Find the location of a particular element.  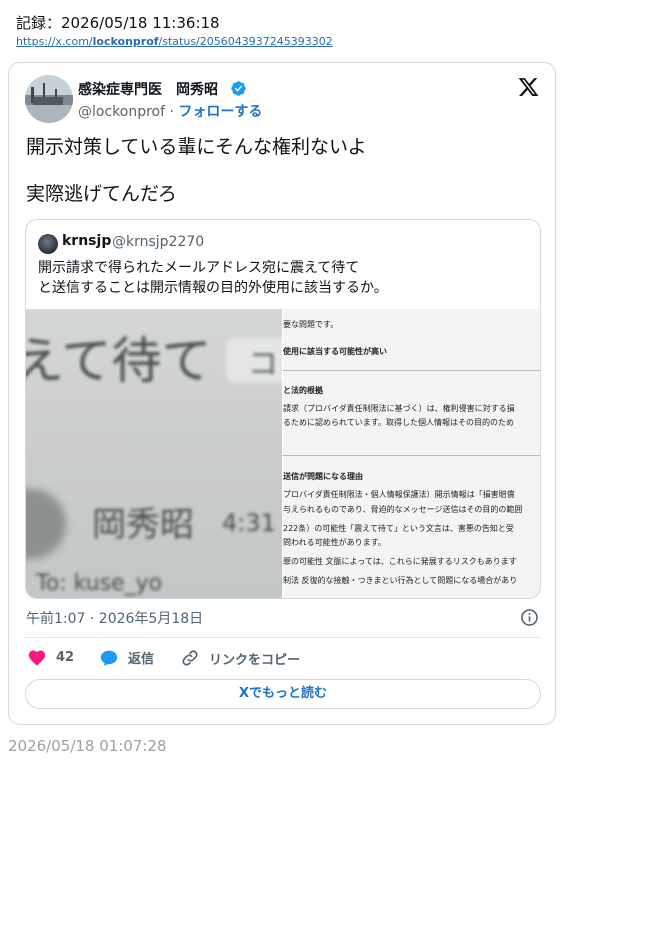

link-icon is located at coordinates (190, 658).